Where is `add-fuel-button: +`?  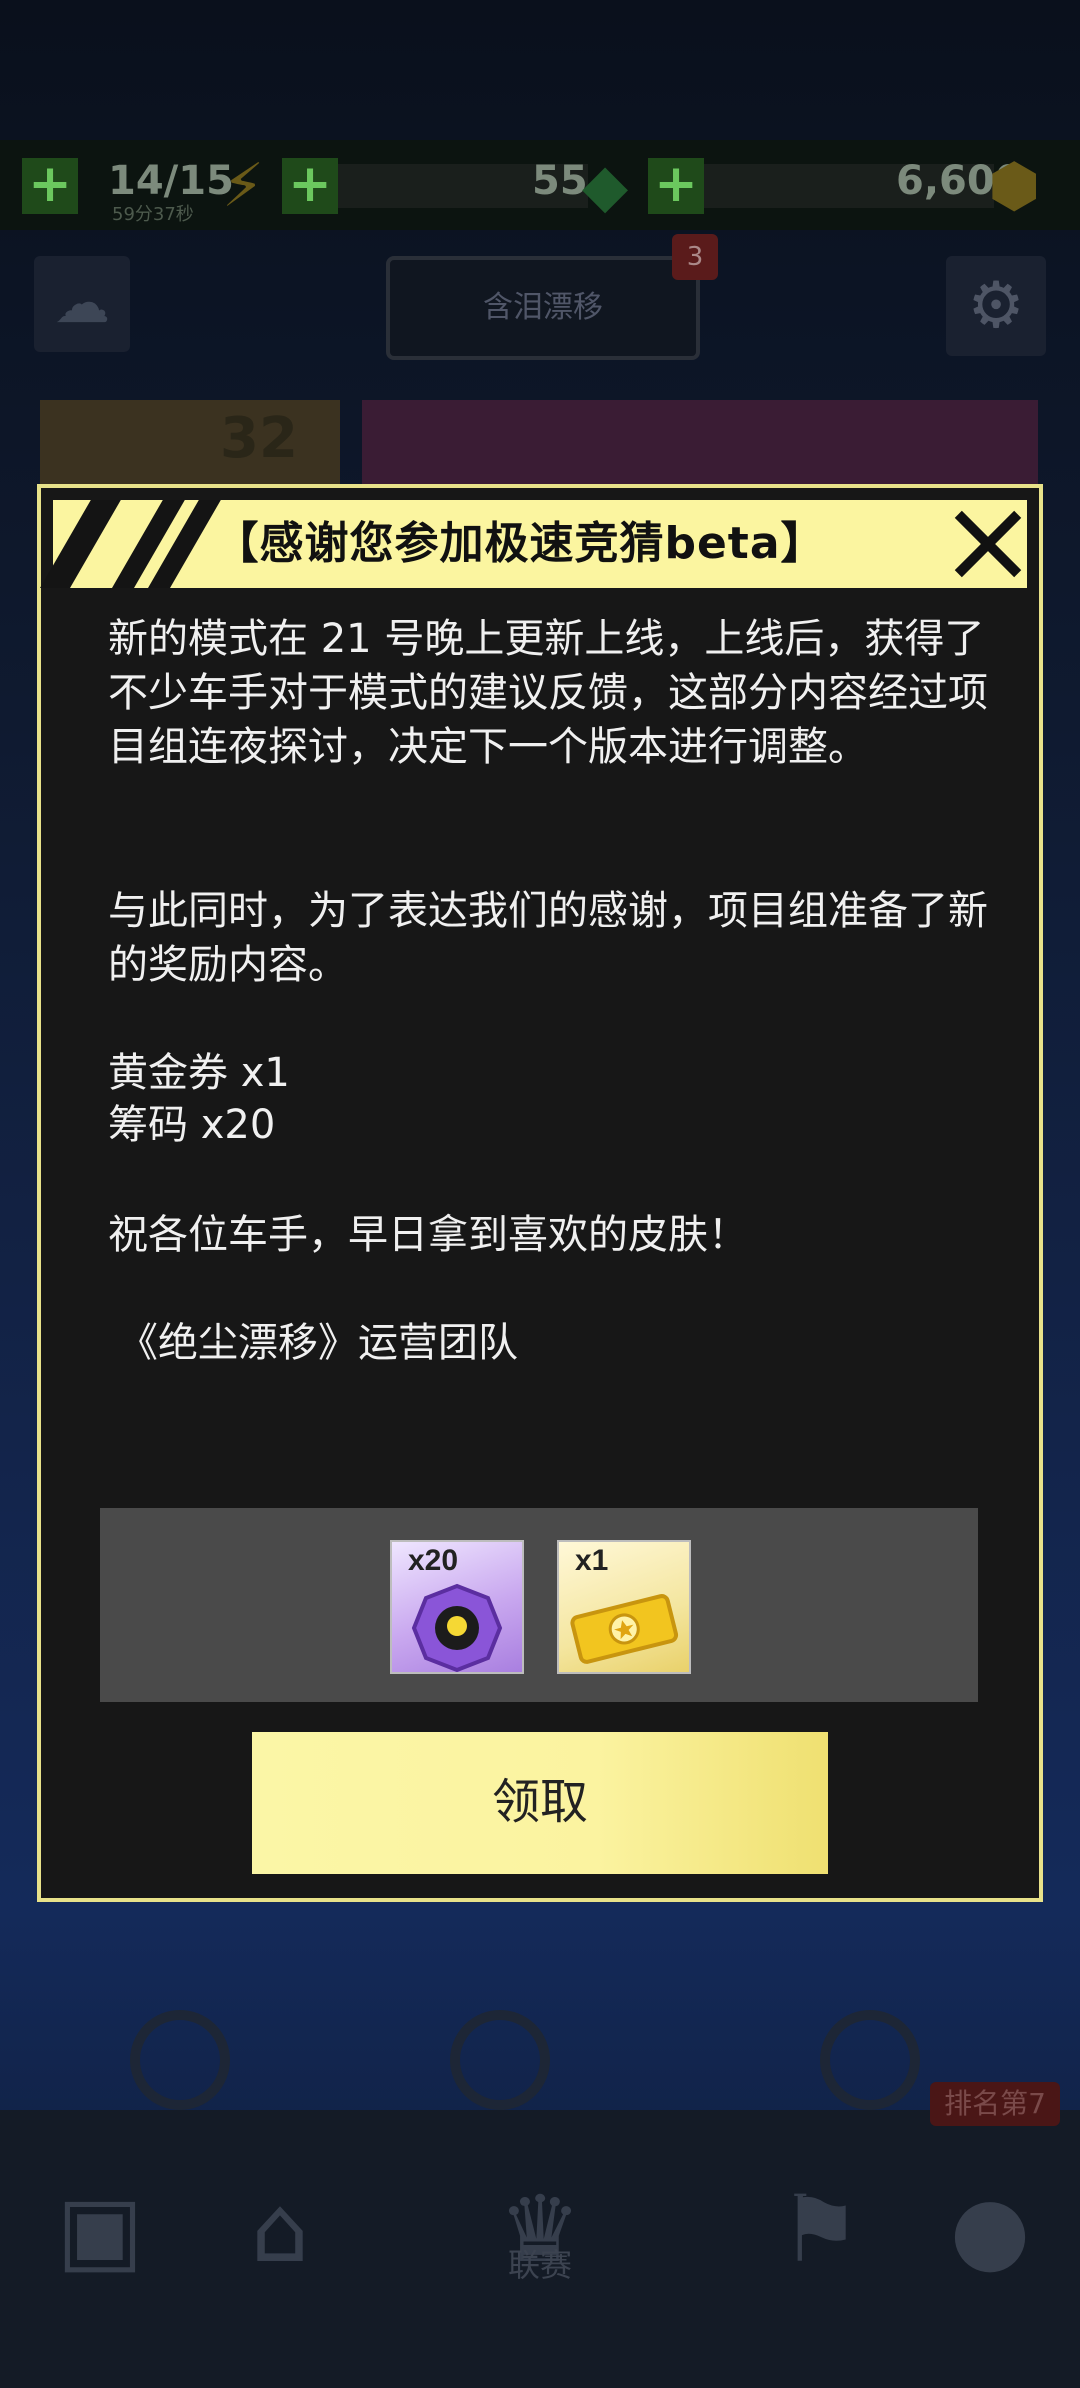 add-fuel-button: + is located at coordinates (50, 186).